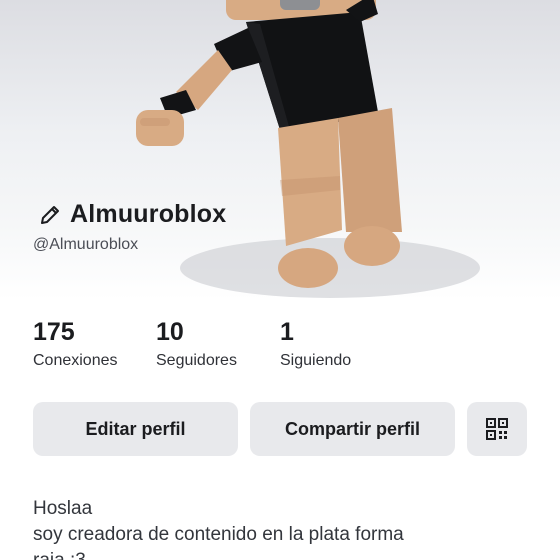  Describe the element at coordinates (135, 429) in the screenshot. I see `edit-profile-button: Editar perfil` at that location.